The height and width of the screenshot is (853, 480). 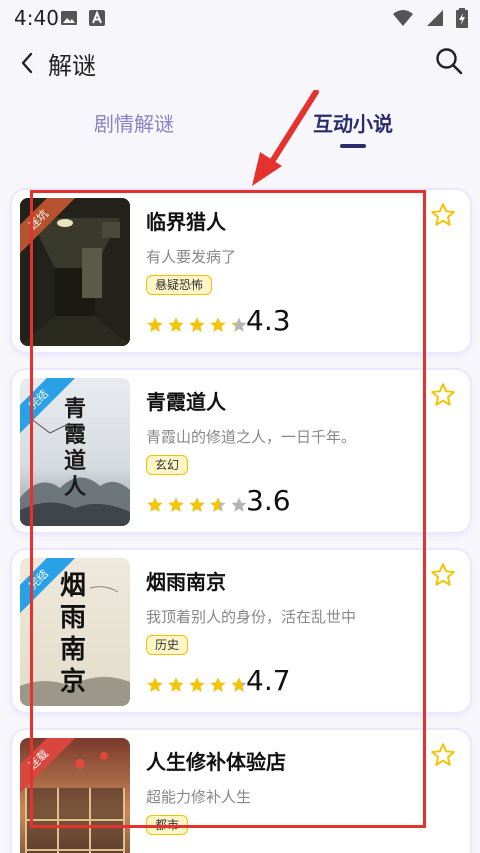 I want to click on cover-calligraphy: 烟雨南京, so click(x=73, y=634).